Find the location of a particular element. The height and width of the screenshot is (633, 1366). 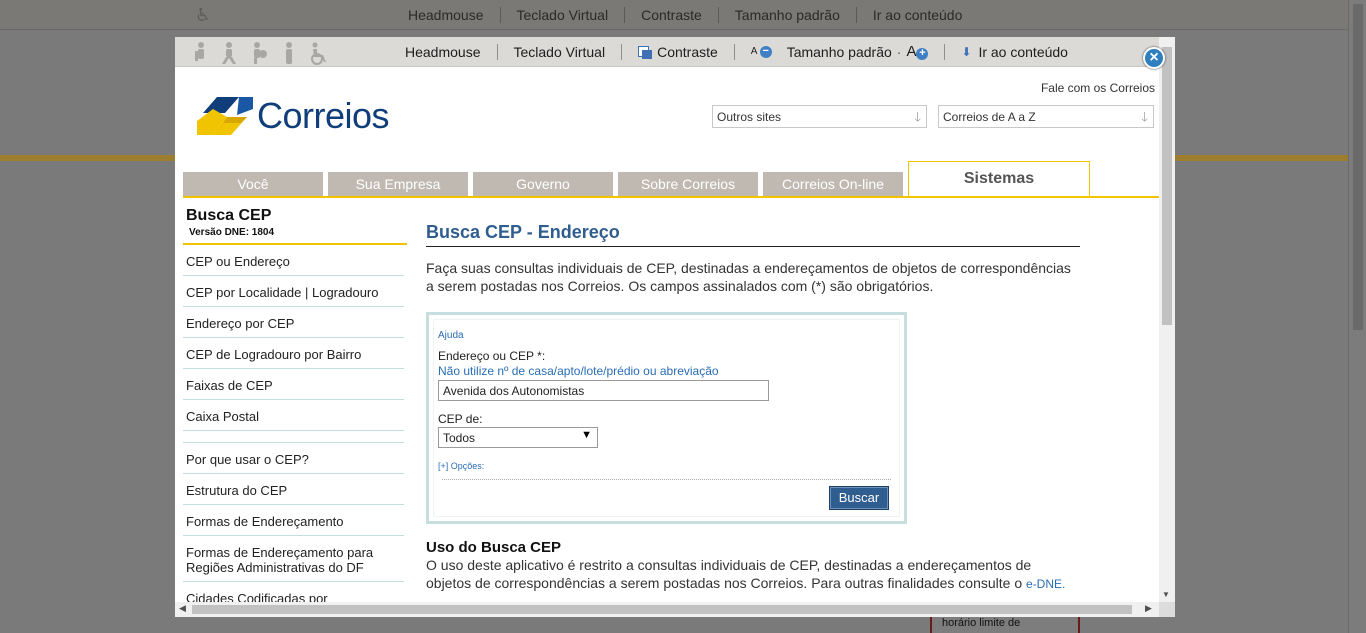

correios-logo: Correios is located at coordinates (293, 116).